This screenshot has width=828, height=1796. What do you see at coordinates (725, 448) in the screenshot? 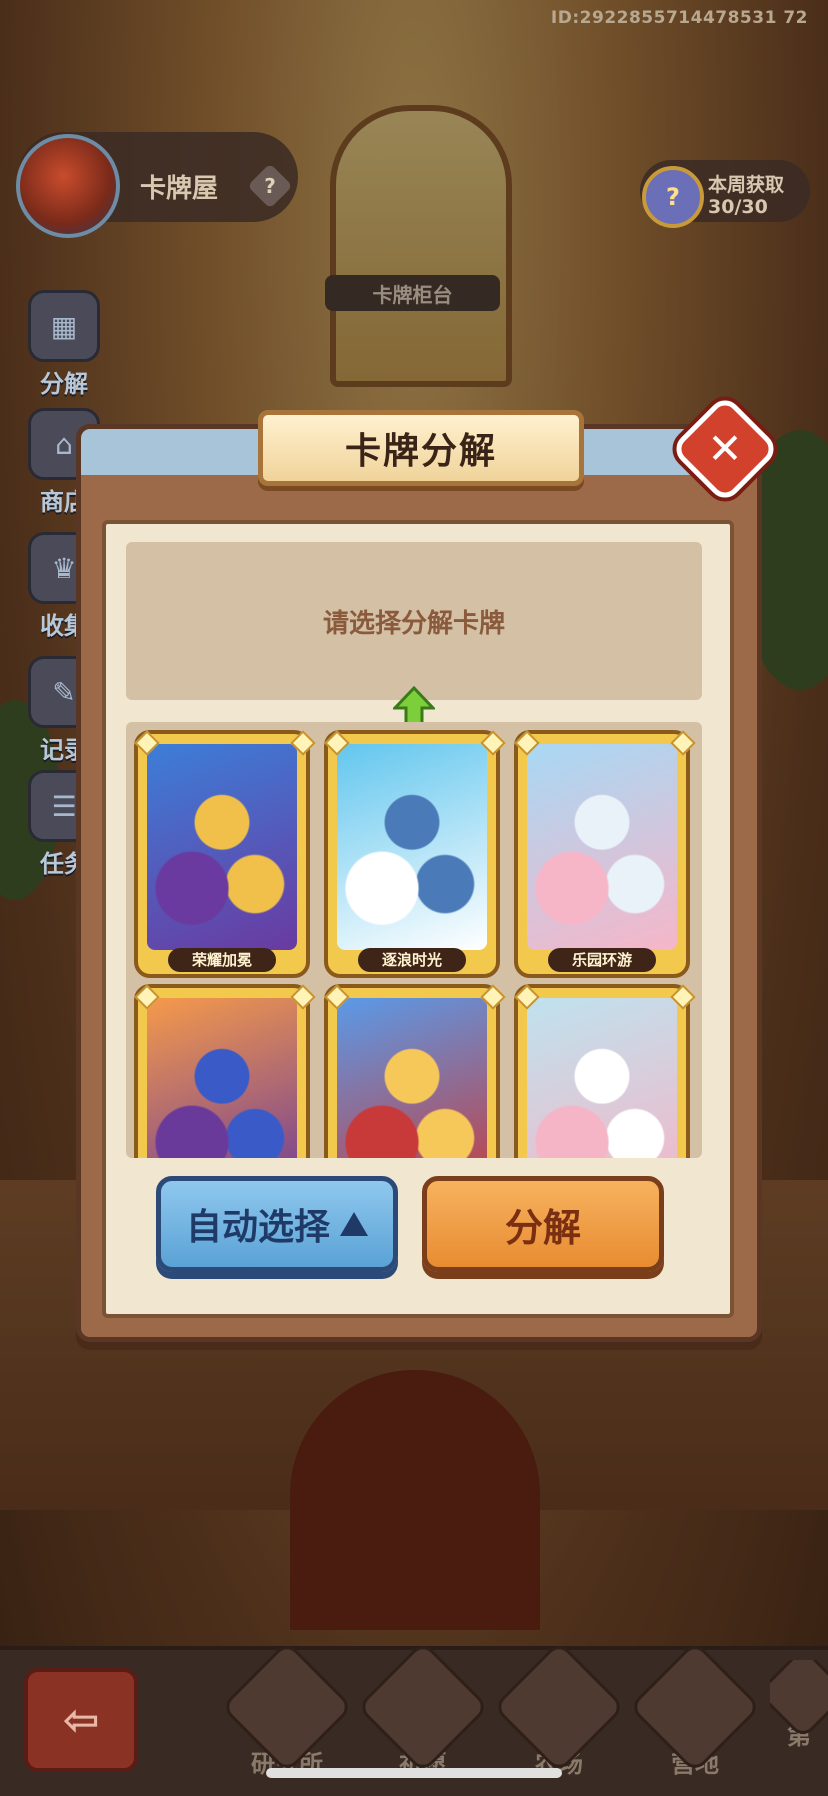
I see `close-icon: ✕` at bounding box center [725, 448].